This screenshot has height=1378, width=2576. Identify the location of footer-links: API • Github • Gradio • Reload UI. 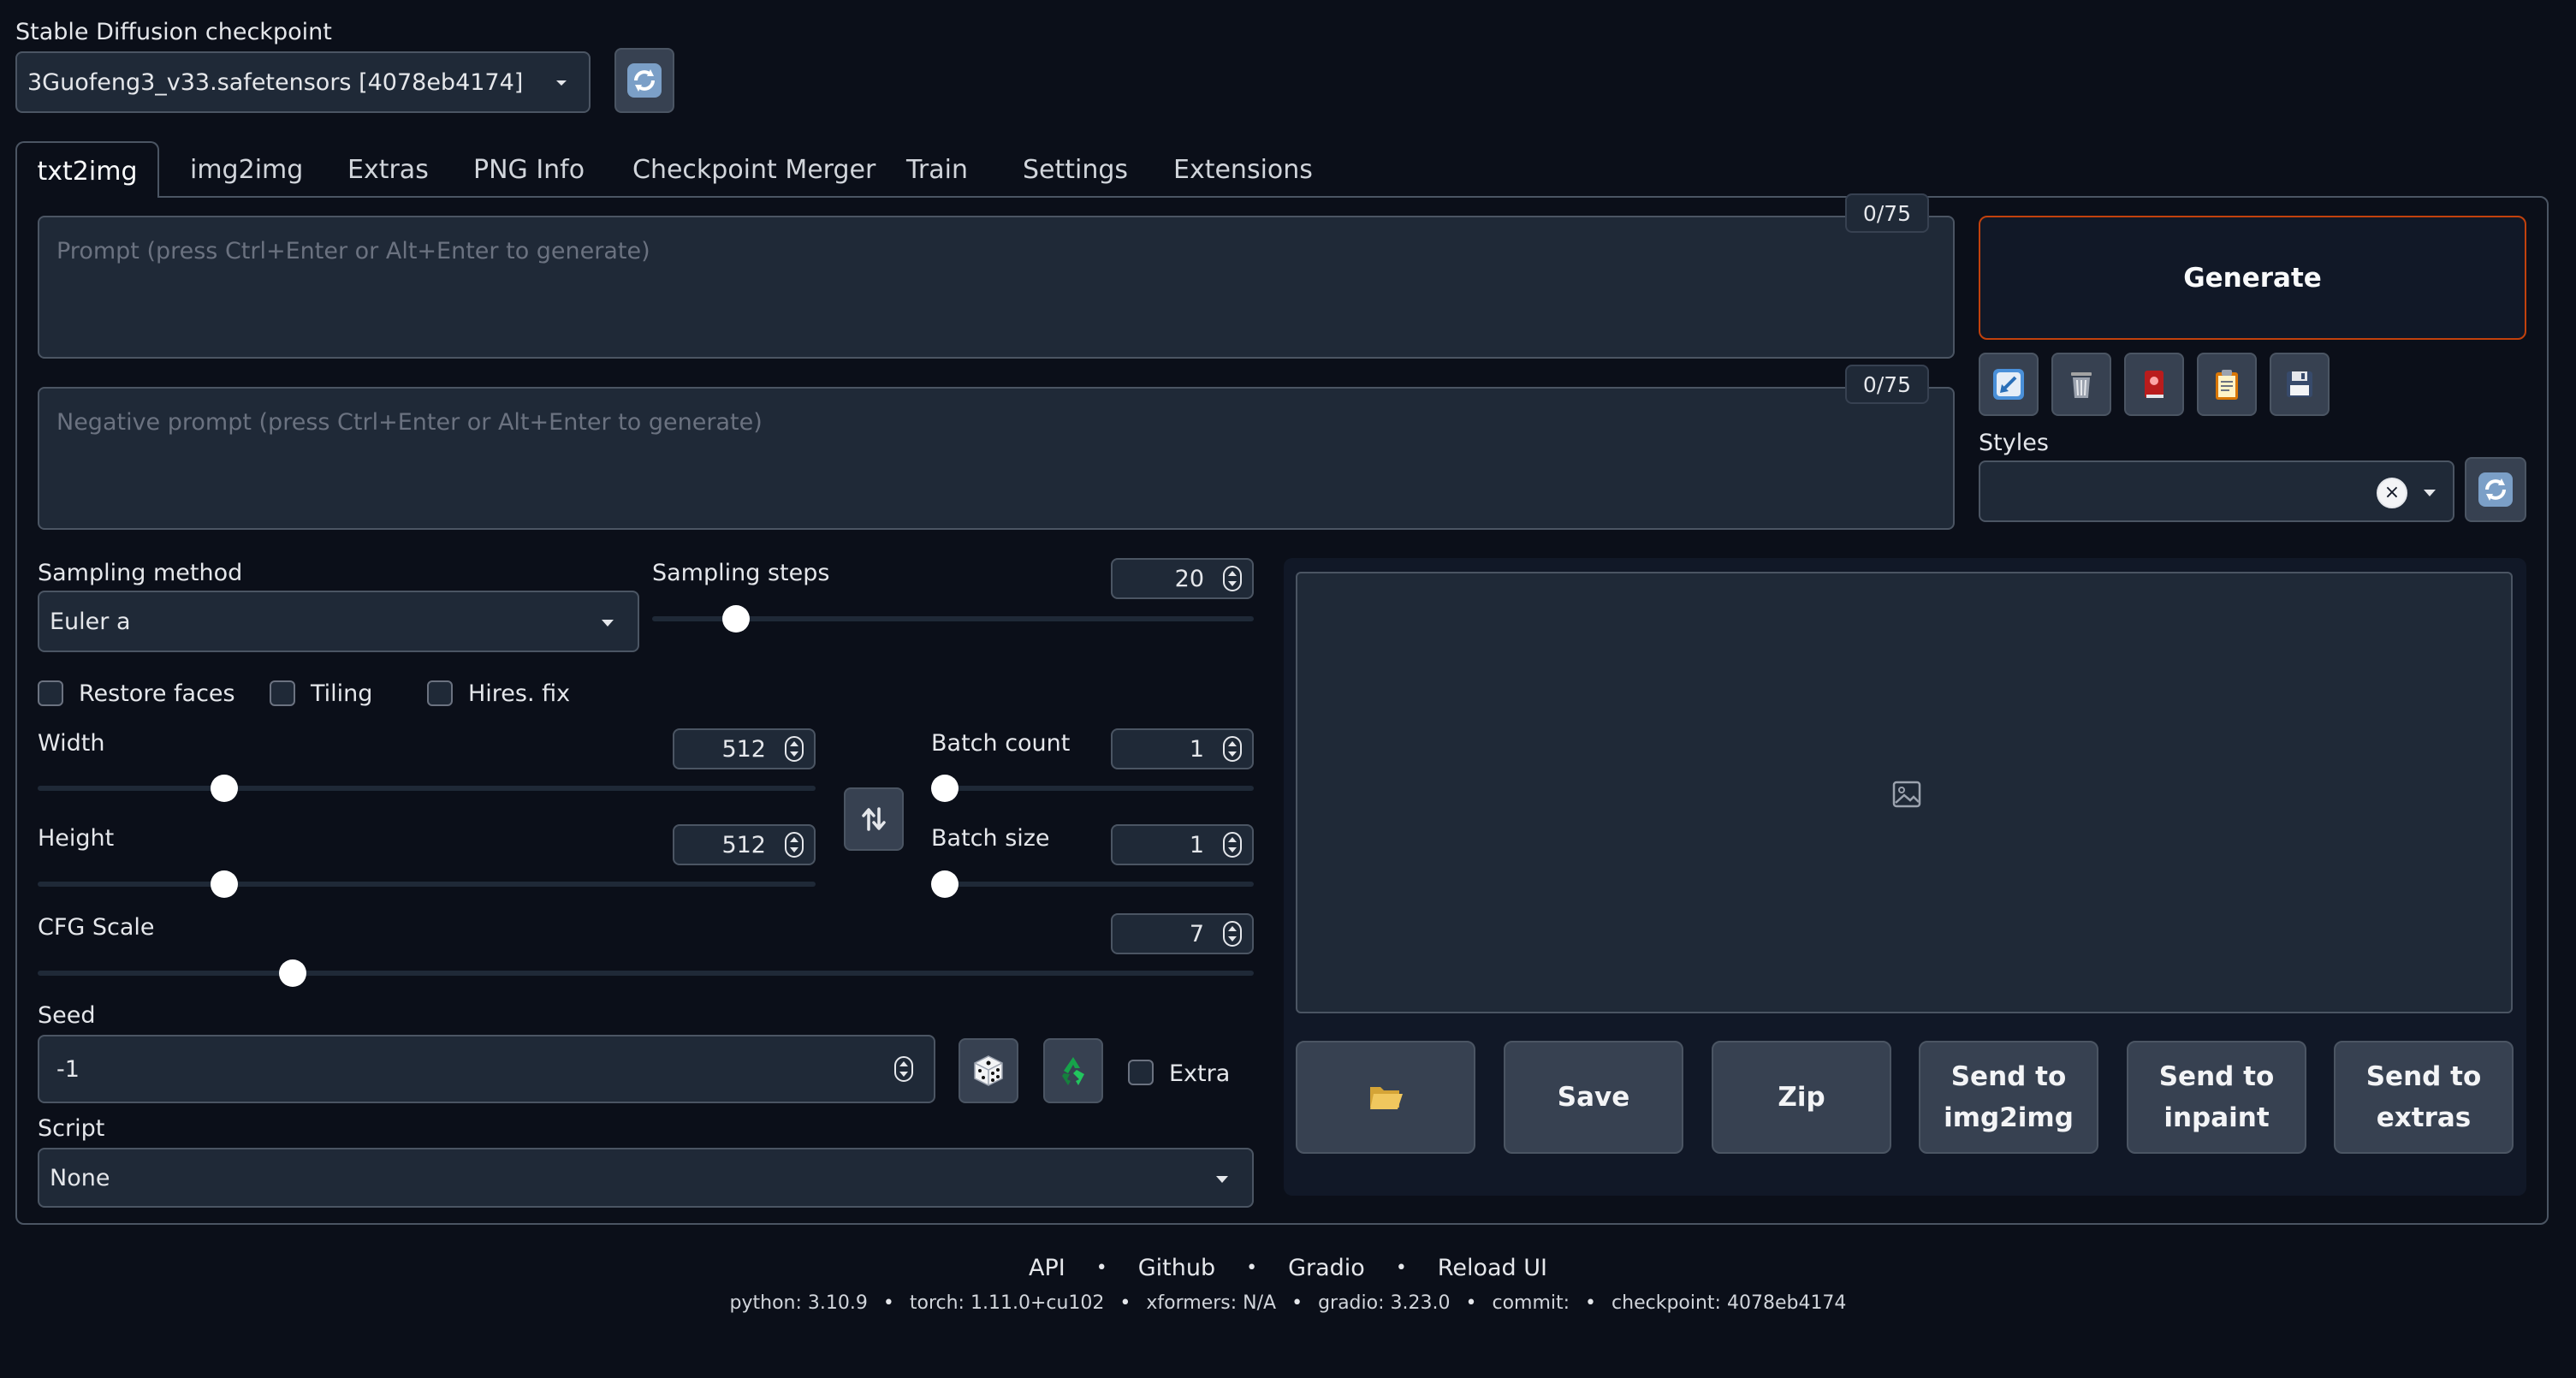
(1288, 1268).